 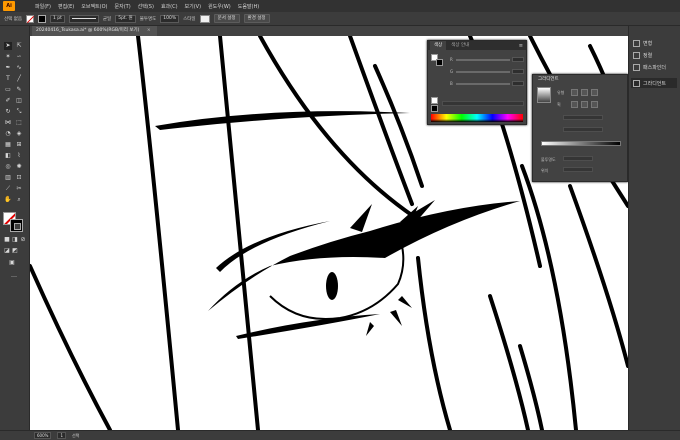 What do you see at coordinates (8, 156) in the screenshot?
I see `gradient-tool-icon: ◧` at bounding box center [8, 156].